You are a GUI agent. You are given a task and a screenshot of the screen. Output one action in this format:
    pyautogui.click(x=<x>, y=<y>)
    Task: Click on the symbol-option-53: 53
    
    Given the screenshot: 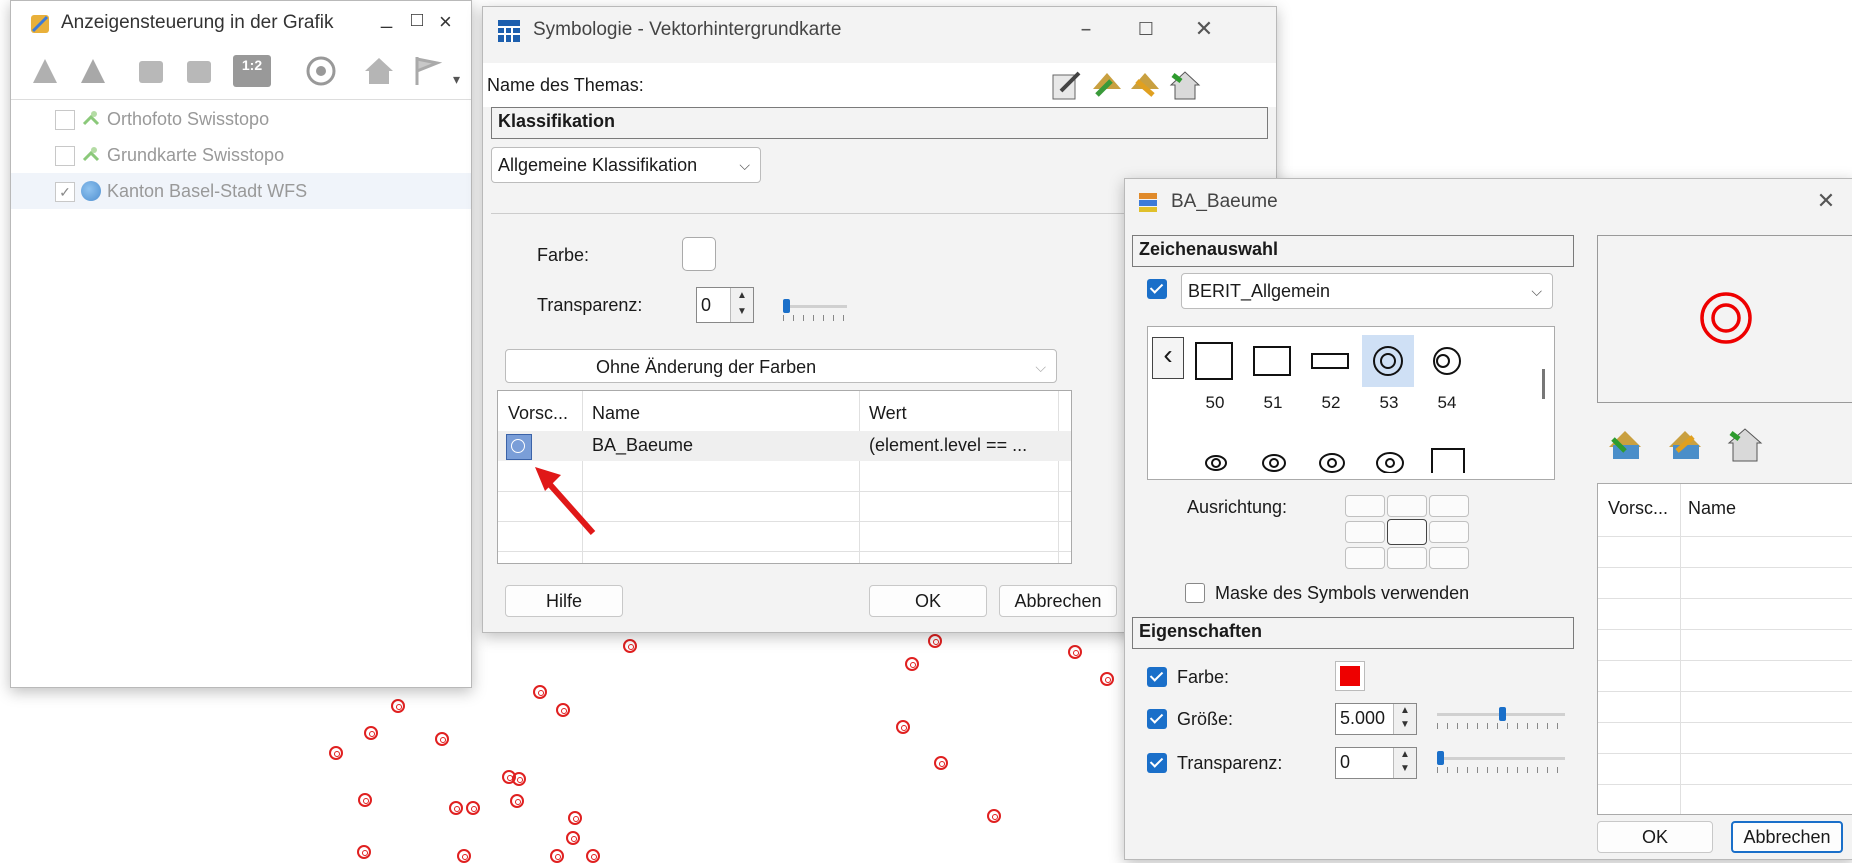 What is the action you would take?
    pyautogui.click(x=1389, y=377)
    